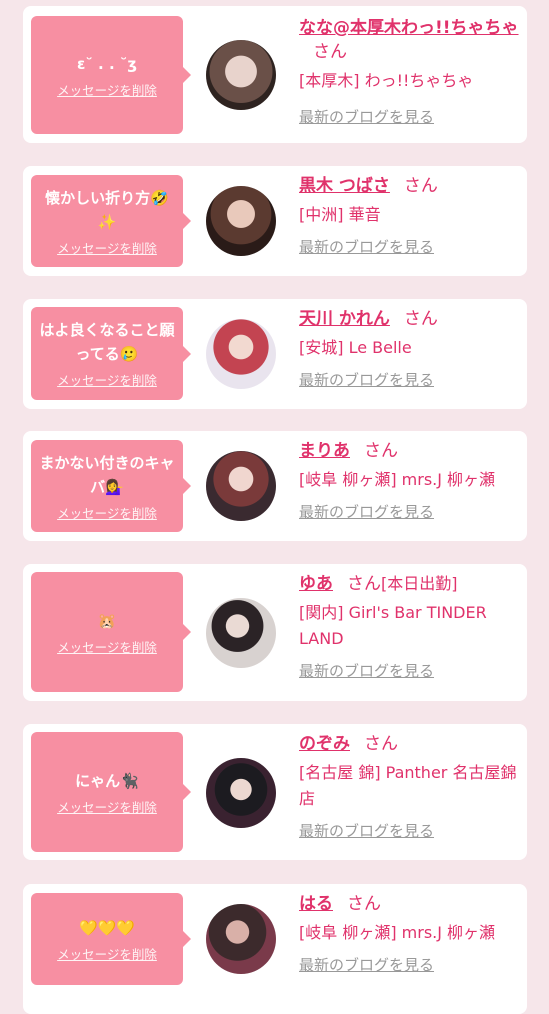 The height and width of the screenshot is (1014, 549). I want to click on name-line: はる さん, so click(411, 904).